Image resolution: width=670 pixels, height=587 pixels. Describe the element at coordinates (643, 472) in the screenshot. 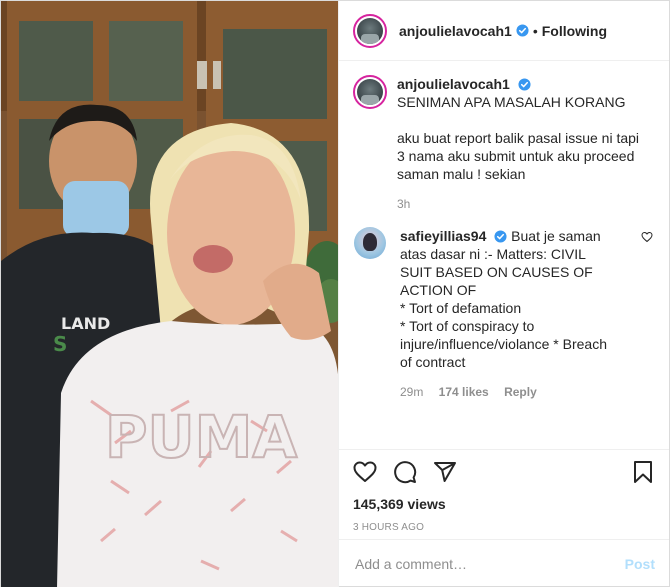

I see `bookmark-icon` at that location.